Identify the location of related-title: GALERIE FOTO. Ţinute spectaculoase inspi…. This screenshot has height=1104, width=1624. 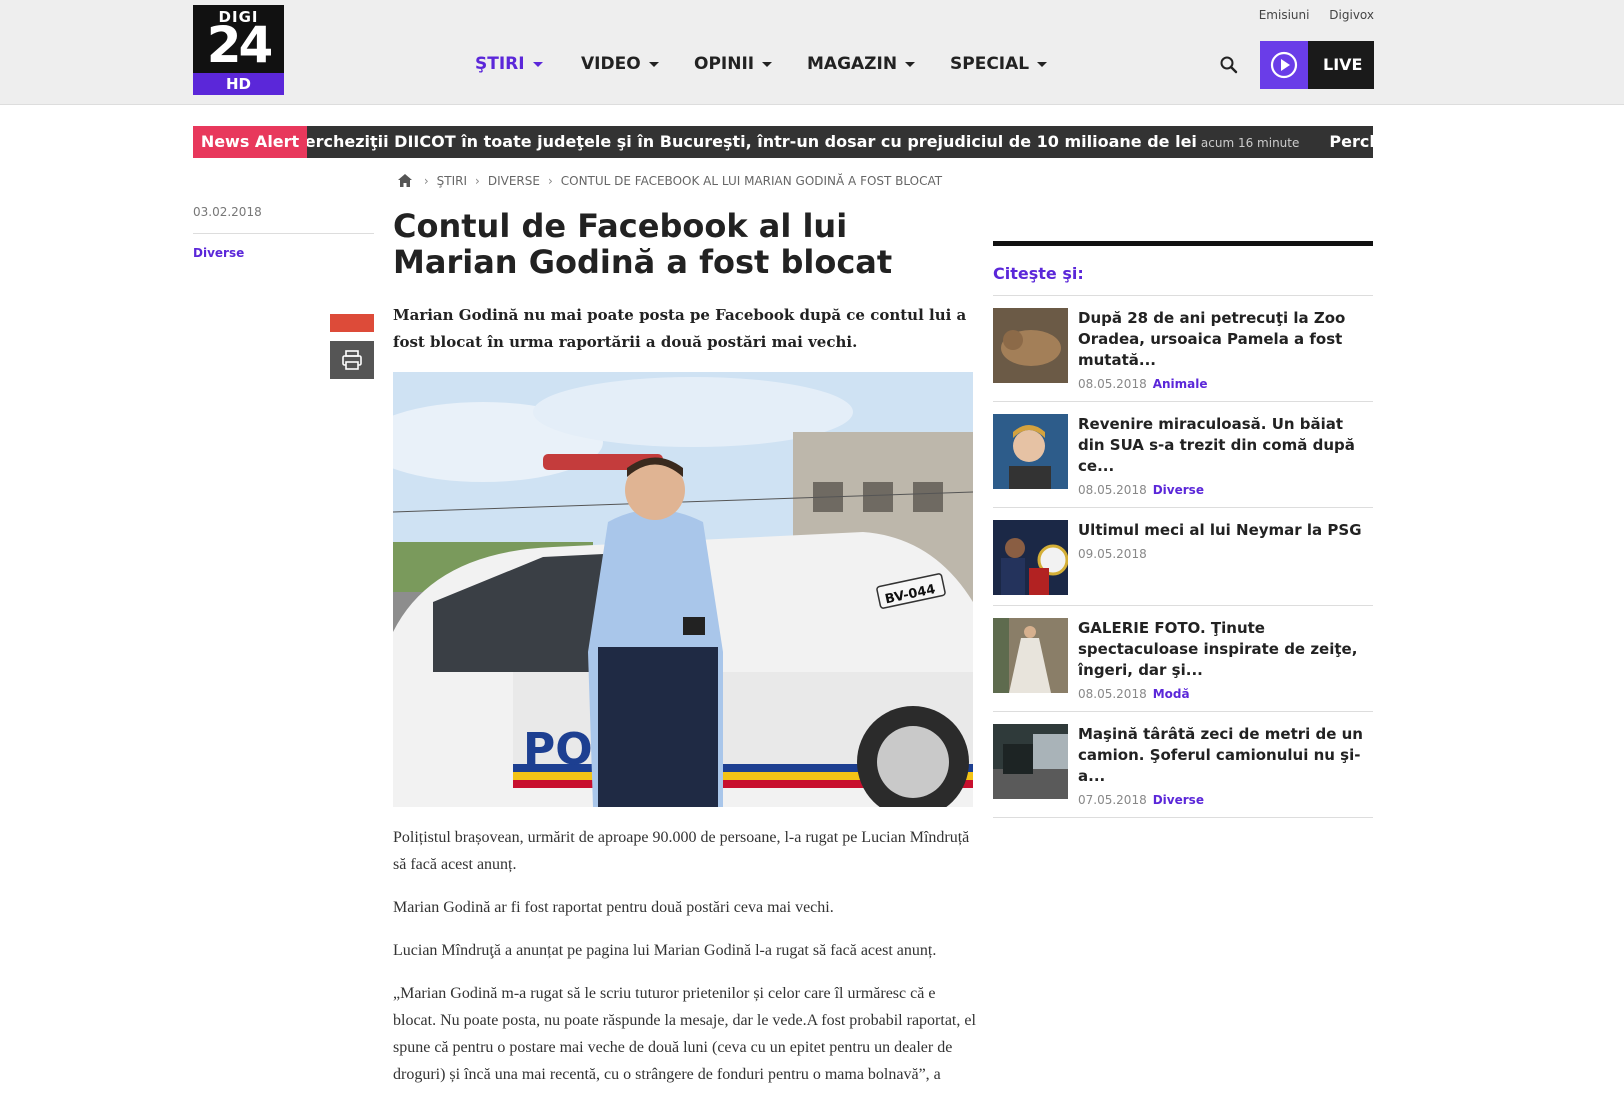
(1225, 649).